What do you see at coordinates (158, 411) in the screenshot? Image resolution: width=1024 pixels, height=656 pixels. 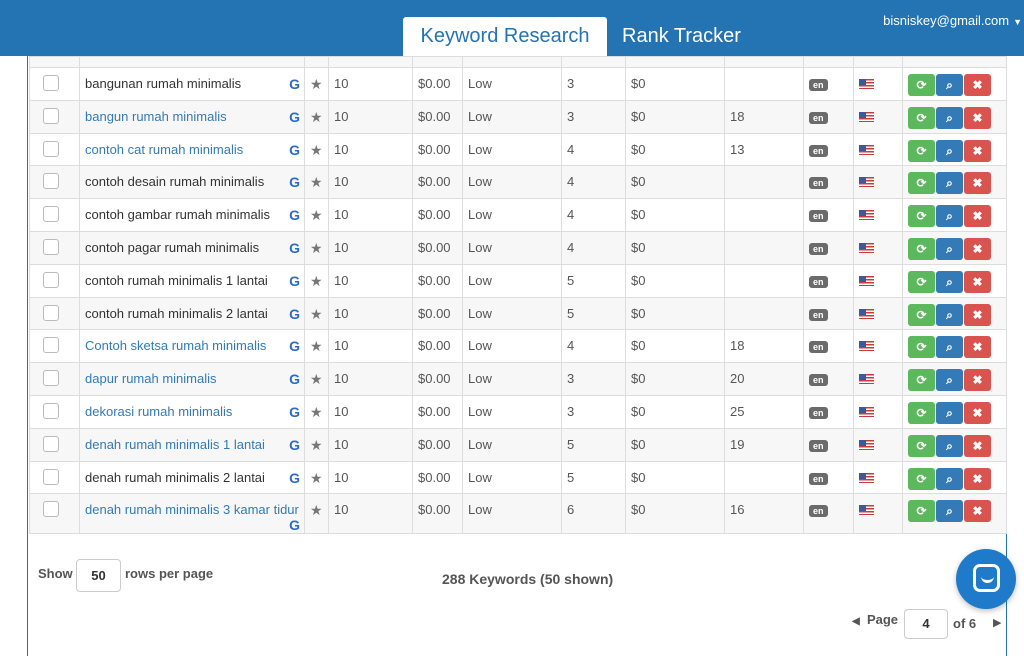 I see `keyword-text: dekorasi rumah minimalis` at bounding box center [158, 411].